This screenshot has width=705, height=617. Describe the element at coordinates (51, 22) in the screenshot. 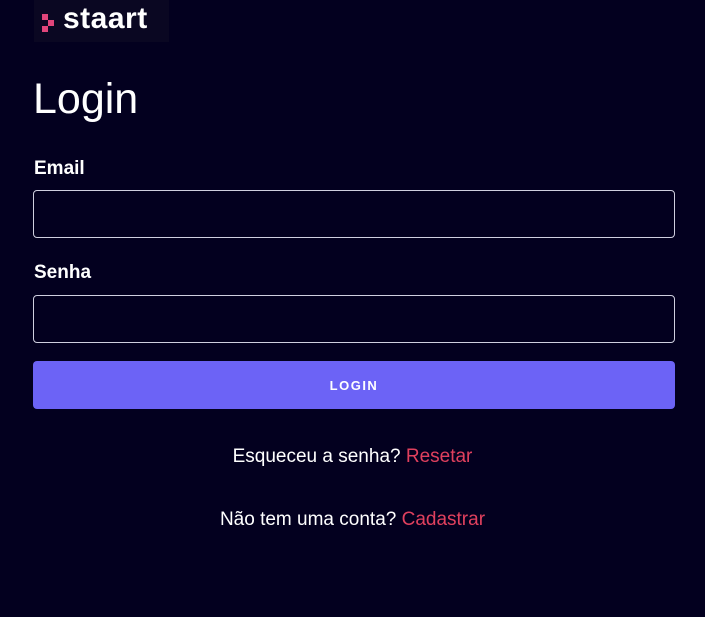

I see `logo-mark-icon` at that location.